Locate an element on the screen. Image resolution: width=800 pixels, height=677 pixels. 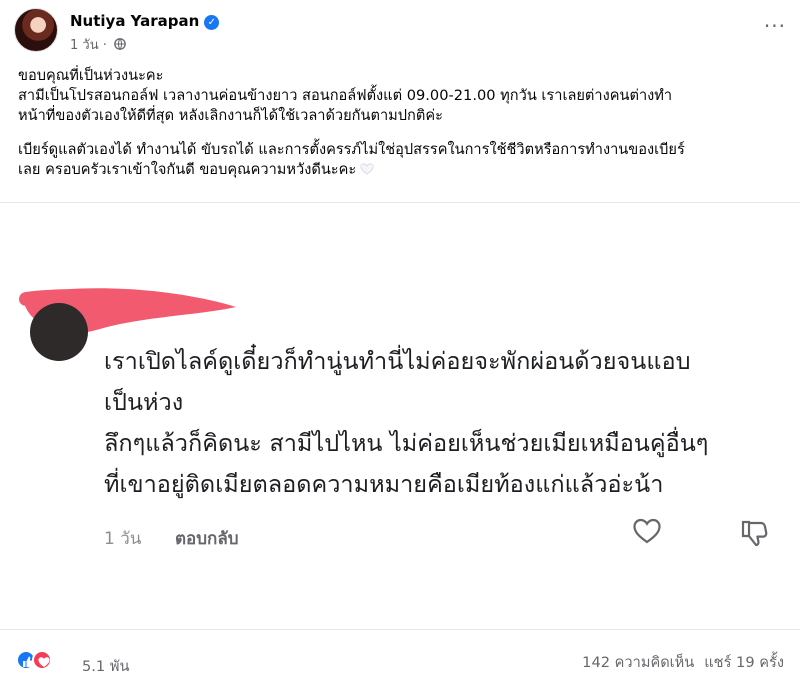
author-name-row: Nutiya Yarapan ✓ is located at coordinates (145, 21).